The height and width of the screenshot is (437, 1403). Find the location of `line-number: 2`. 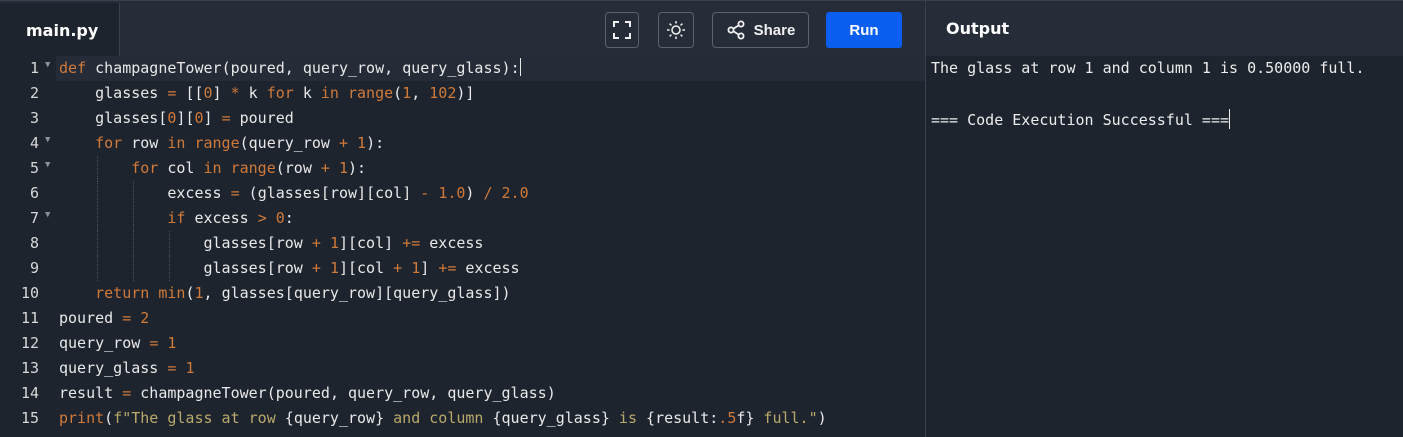

line-number: 2 is located at coordinates (28, 93).